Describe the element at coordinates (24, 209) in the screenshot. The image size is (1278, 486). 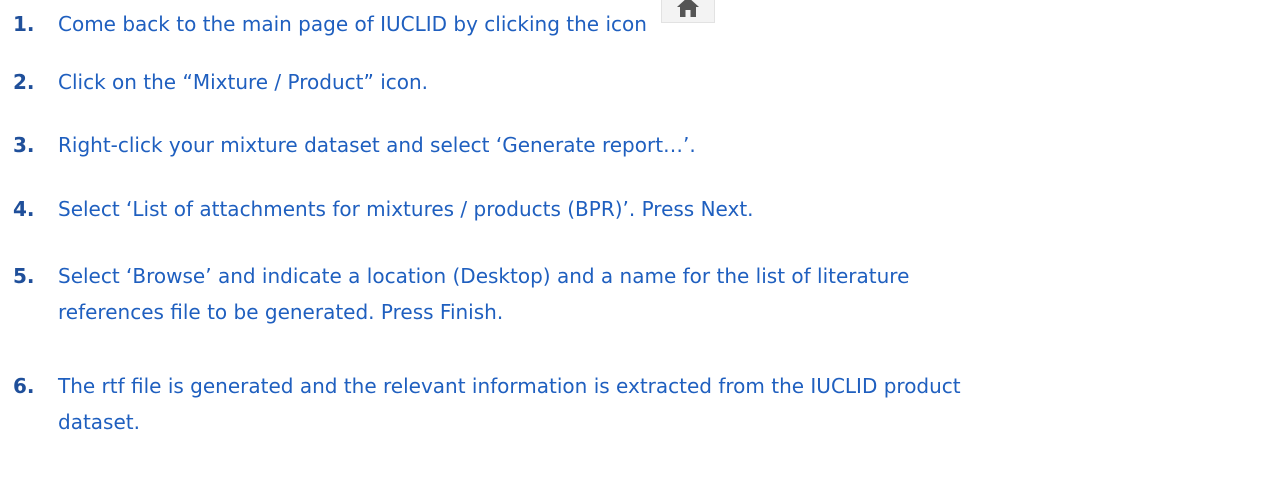
I see `step-number: 4.` at that location.